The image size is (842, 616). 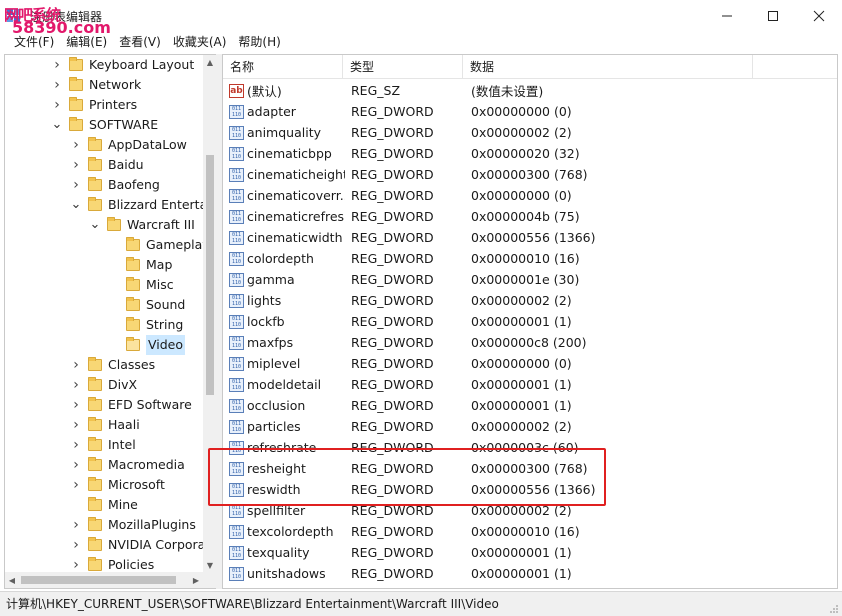 What do you see at coordinates (122, 65) in the screenshot?
I see `tree-item: › Keyboard Layout` at bounding box center [122, 65].